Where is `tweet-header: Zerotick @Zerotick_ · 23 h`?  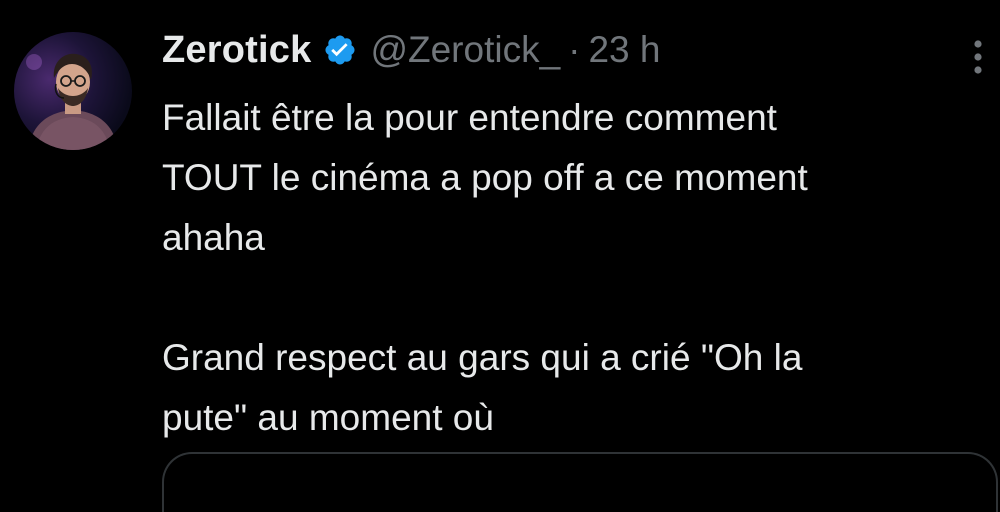
tweet-header: Zerotick @Zerotick_ · 23 h is located at coordinates (411, 50).